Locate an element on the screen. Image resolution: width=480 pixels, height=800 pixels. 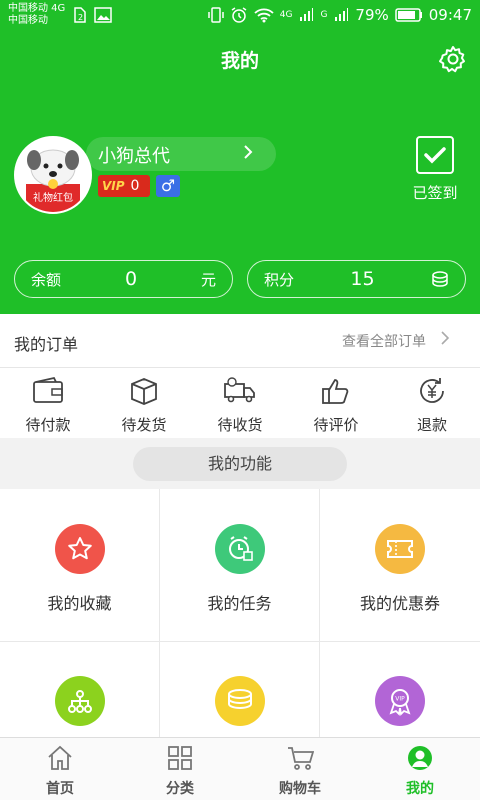
order-pending-payment: 待付款 is located at coordinates (48, 403).